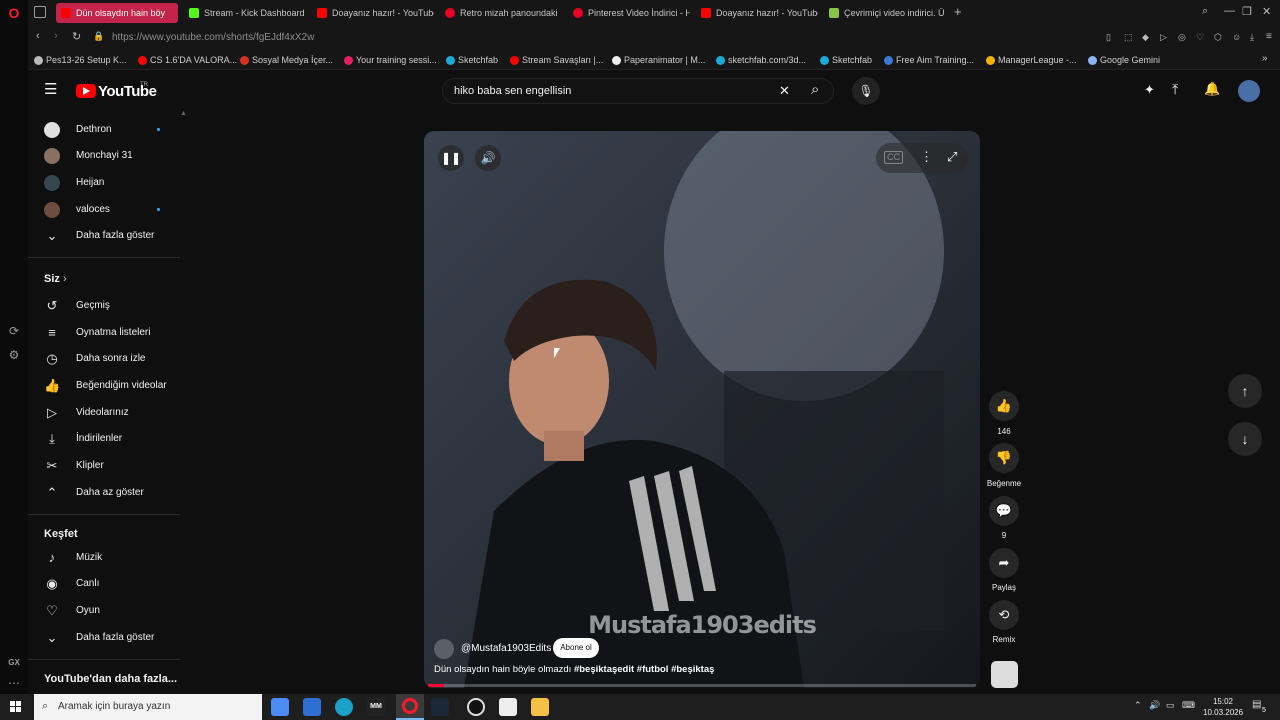 This screenshot has height=720, width=1280. What do you see at coordinates (440, 707) in the screenshot?
I see `steam-app-icon` at bounding box center [440, 707].